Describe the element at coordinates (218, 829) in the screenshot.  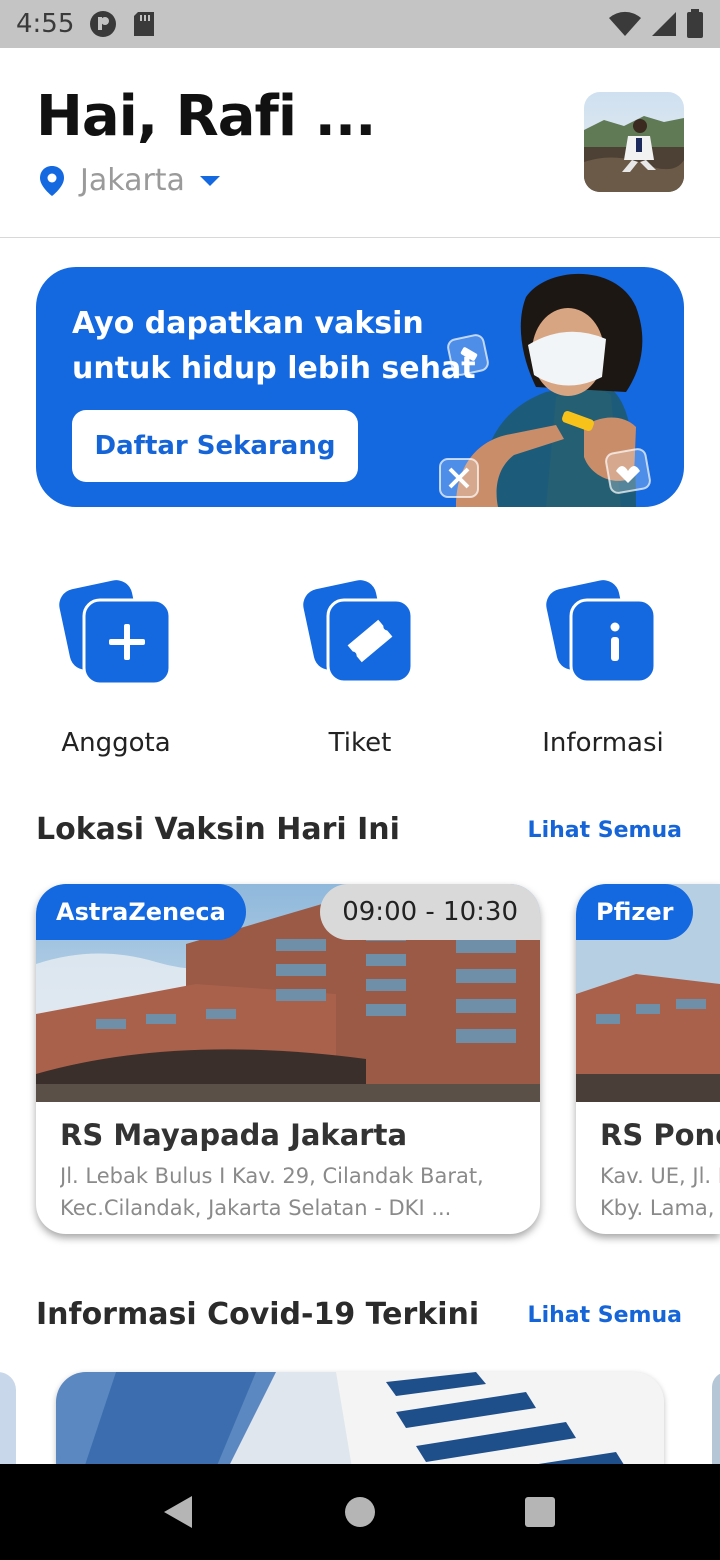
I see `locations-section-title: Lokasi Vaksin Hari Ini` at that location.